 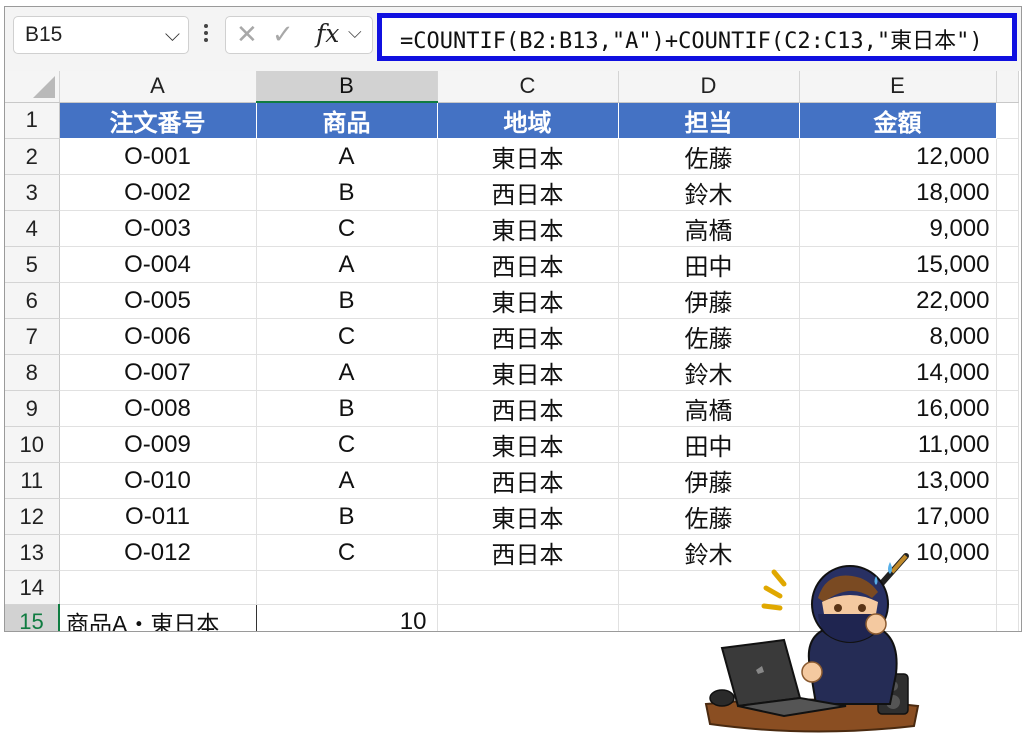 What do you see at coordinates (32, 444) in the screenshot?
I see `row-header: 10` at bounding box center [32, 444].